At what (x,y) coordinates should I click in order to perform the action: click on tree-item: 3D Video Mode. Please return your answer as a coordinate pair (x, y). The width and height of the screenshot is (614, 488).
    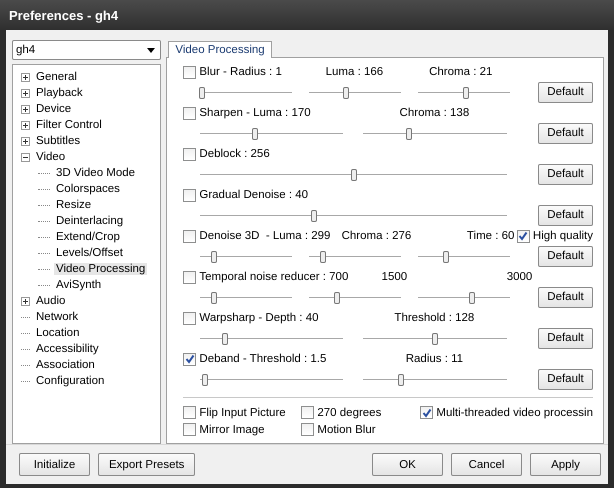
    Looking at the image, I should click on (96, 173).